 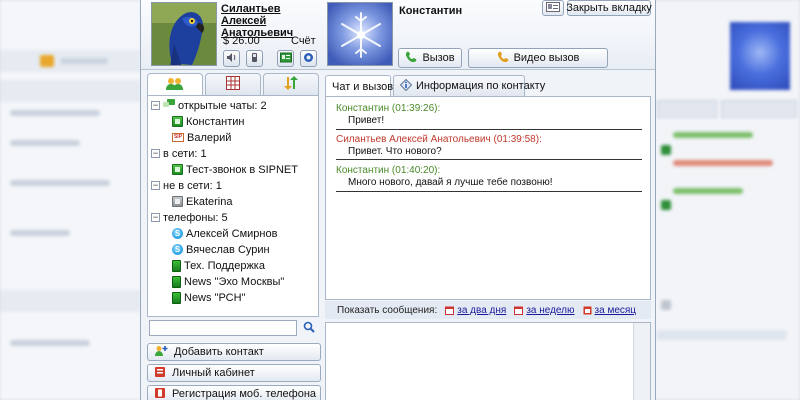 I want to click on gray-contact-icon, so click(x=177, y=201).